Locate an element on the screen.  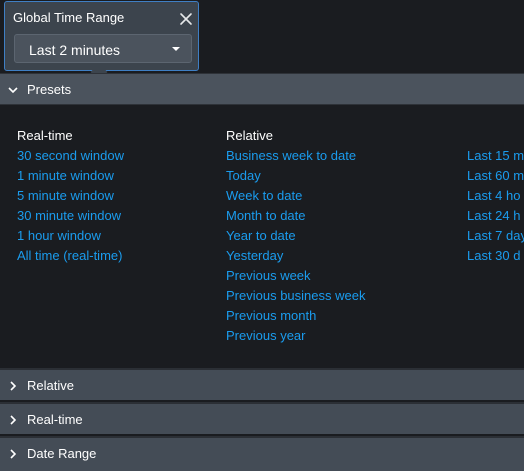
preset-link: Year to date is located at coordinates (295, 238).